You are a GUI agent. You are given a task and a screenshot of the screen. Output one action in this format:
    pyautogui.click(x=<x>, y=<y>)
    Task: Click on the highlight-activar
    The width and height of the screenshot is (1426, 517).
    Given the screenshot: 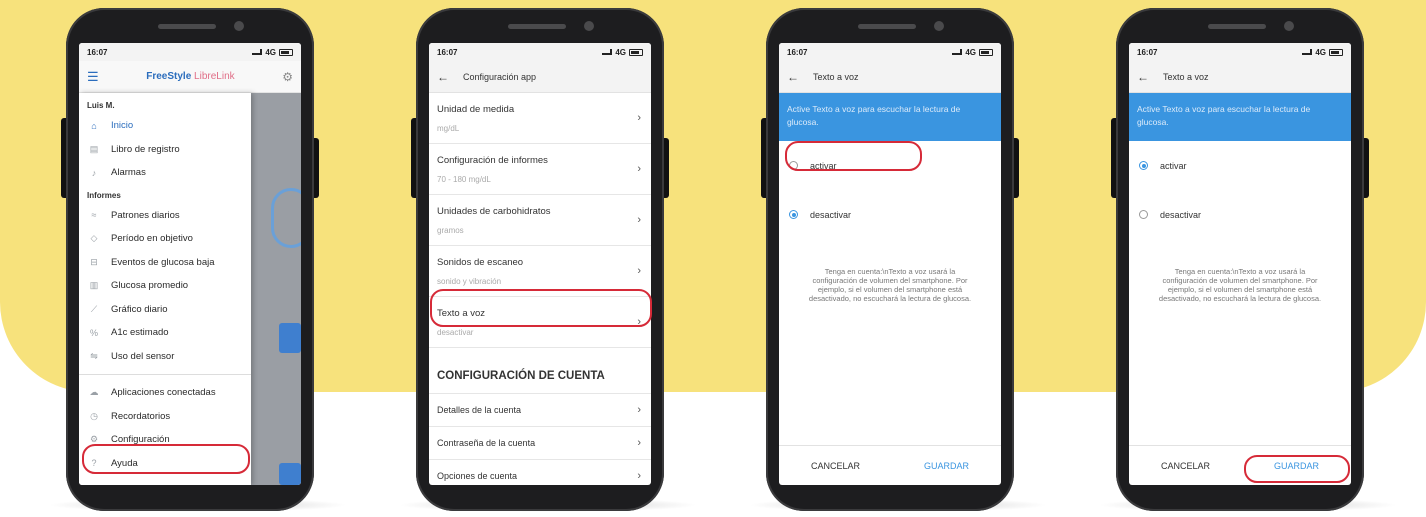 What is the action you would take?
    pyautogui.click(x=853, y=156)
    